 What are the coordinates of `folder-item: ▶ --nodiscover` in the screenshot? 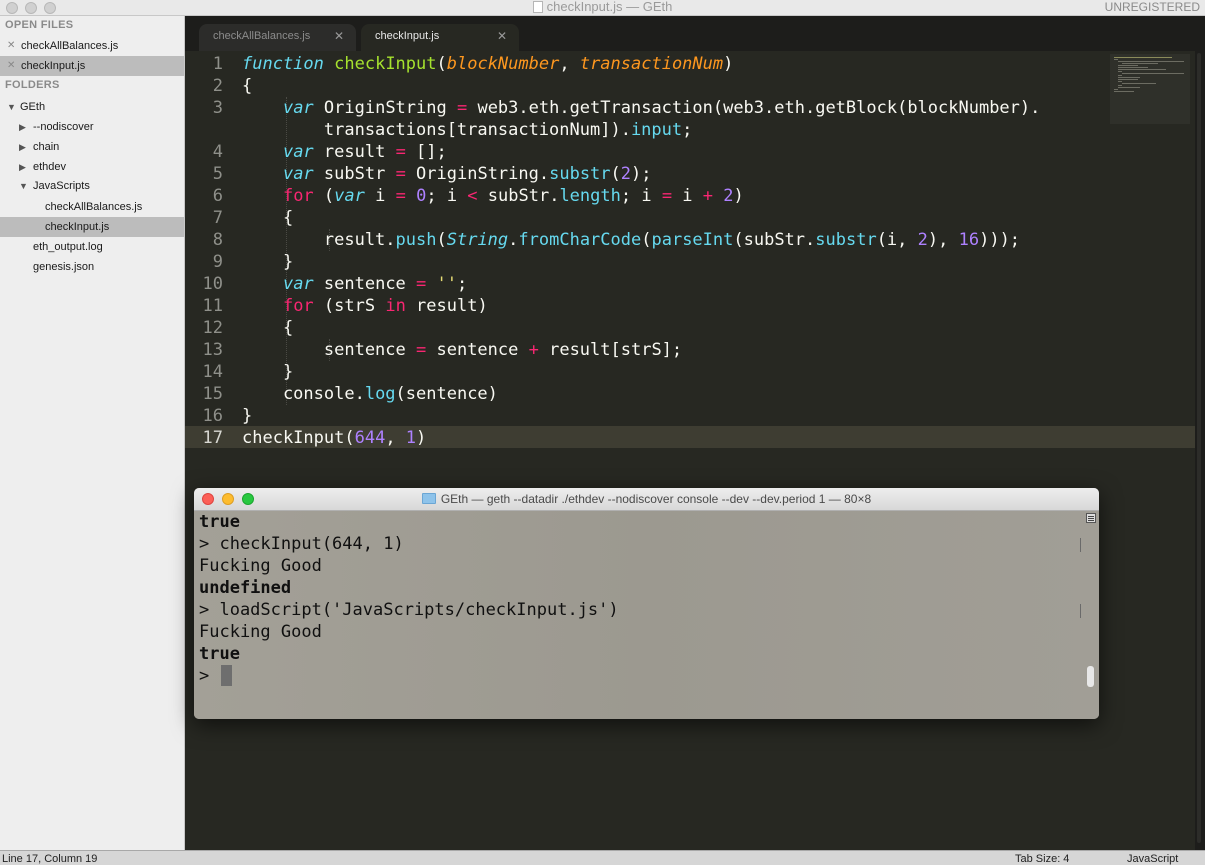 It's located at (92, 127).